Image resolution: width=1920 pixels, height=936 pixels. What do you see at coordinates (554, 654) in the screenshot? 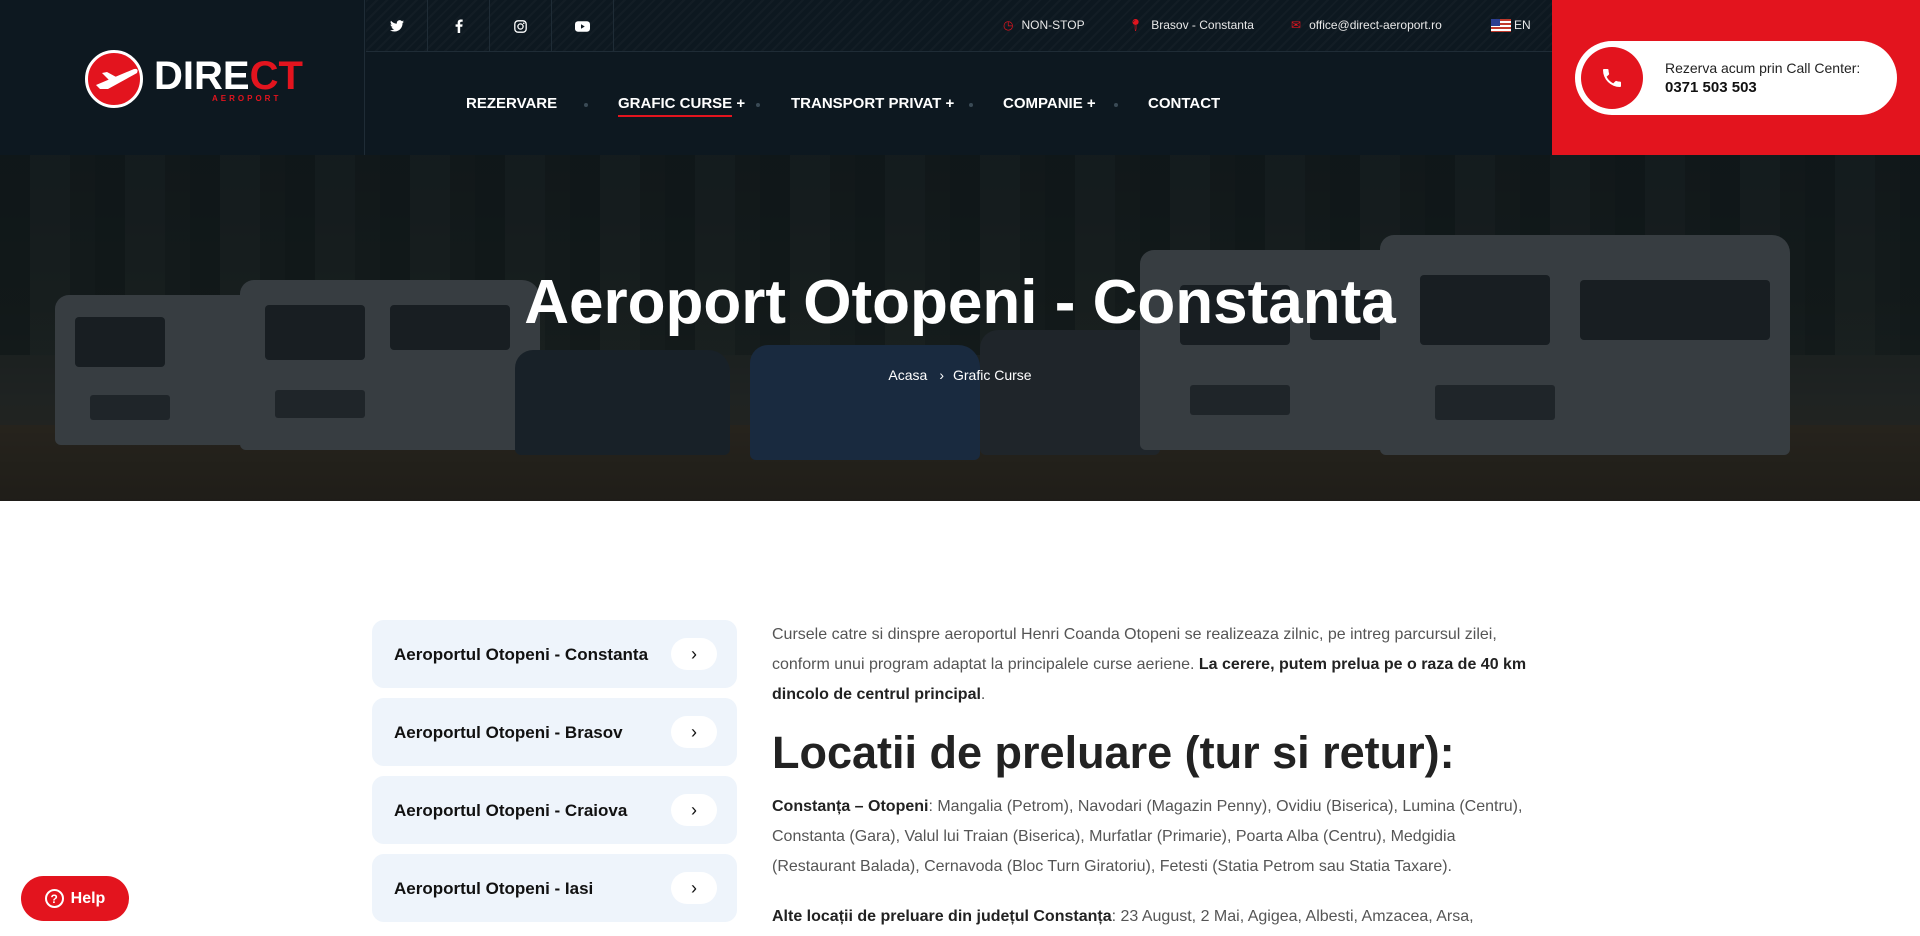
I see `sidebar-item-otopeni-constanta: Aeroportul Otopeni - Constanta ›` at bounding box center [554, 654].